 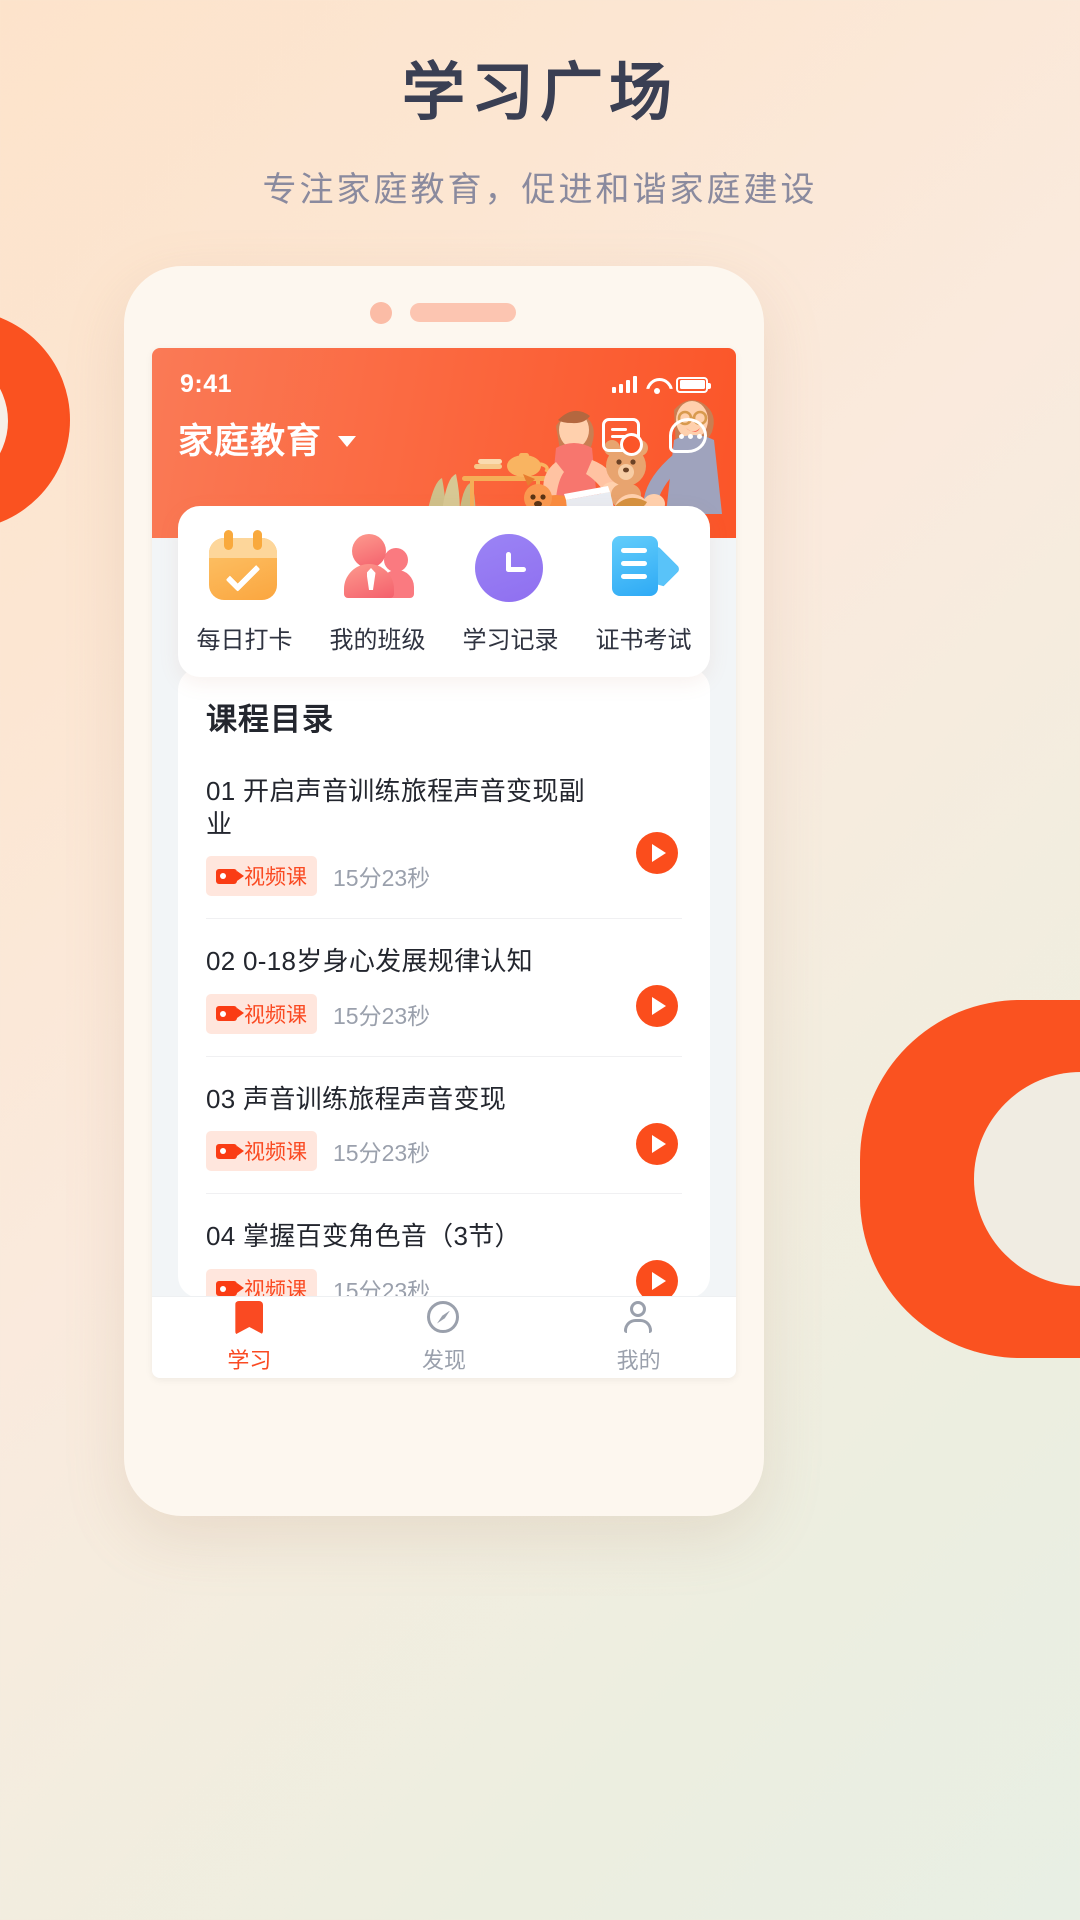 What do you see at coordinates (622, 438) in the screenshot?
I see `note-check-icon` at bounding box center [622, 438].